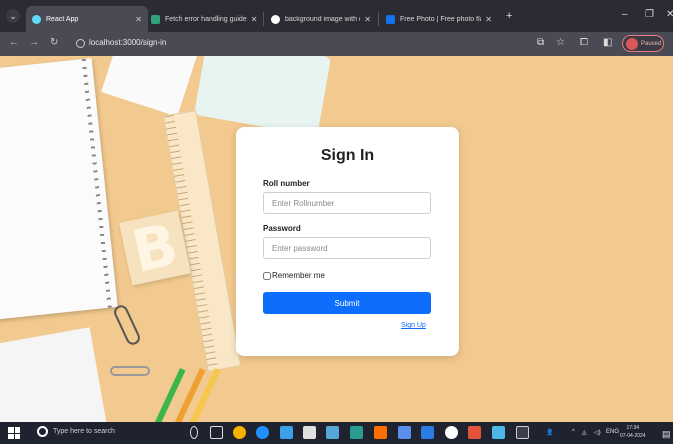  I want to click on paper-decoration, so click(150, 86).